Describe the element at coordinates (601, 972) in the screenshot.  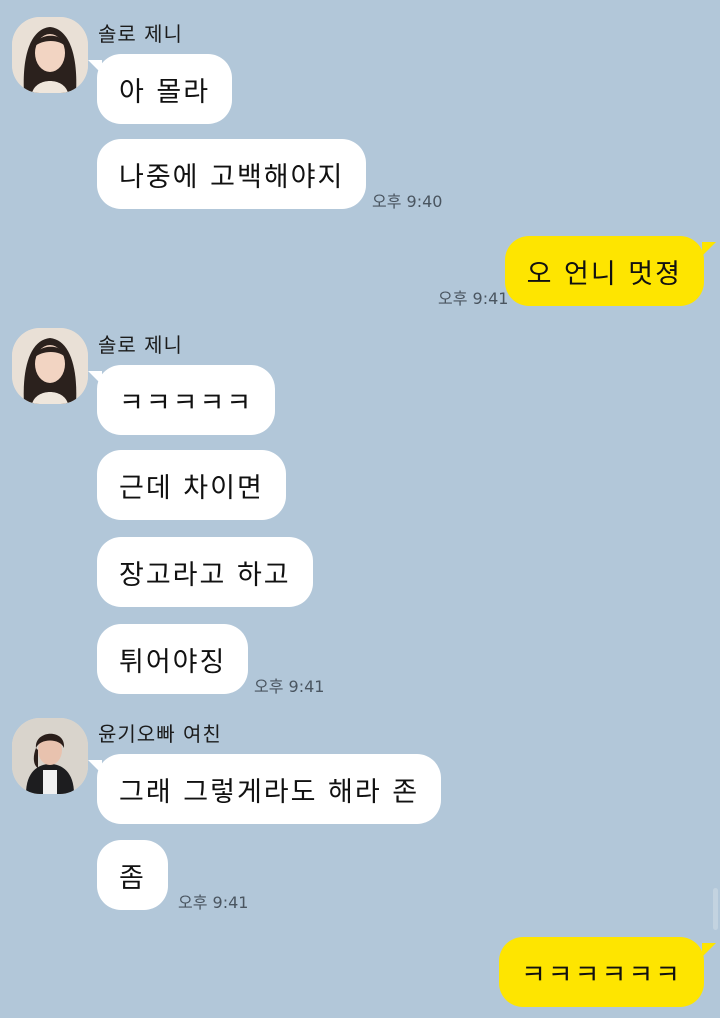
I see `message-bubble-outgoing: ㅋㅋㅋㅋㅋㅋ` at that location.